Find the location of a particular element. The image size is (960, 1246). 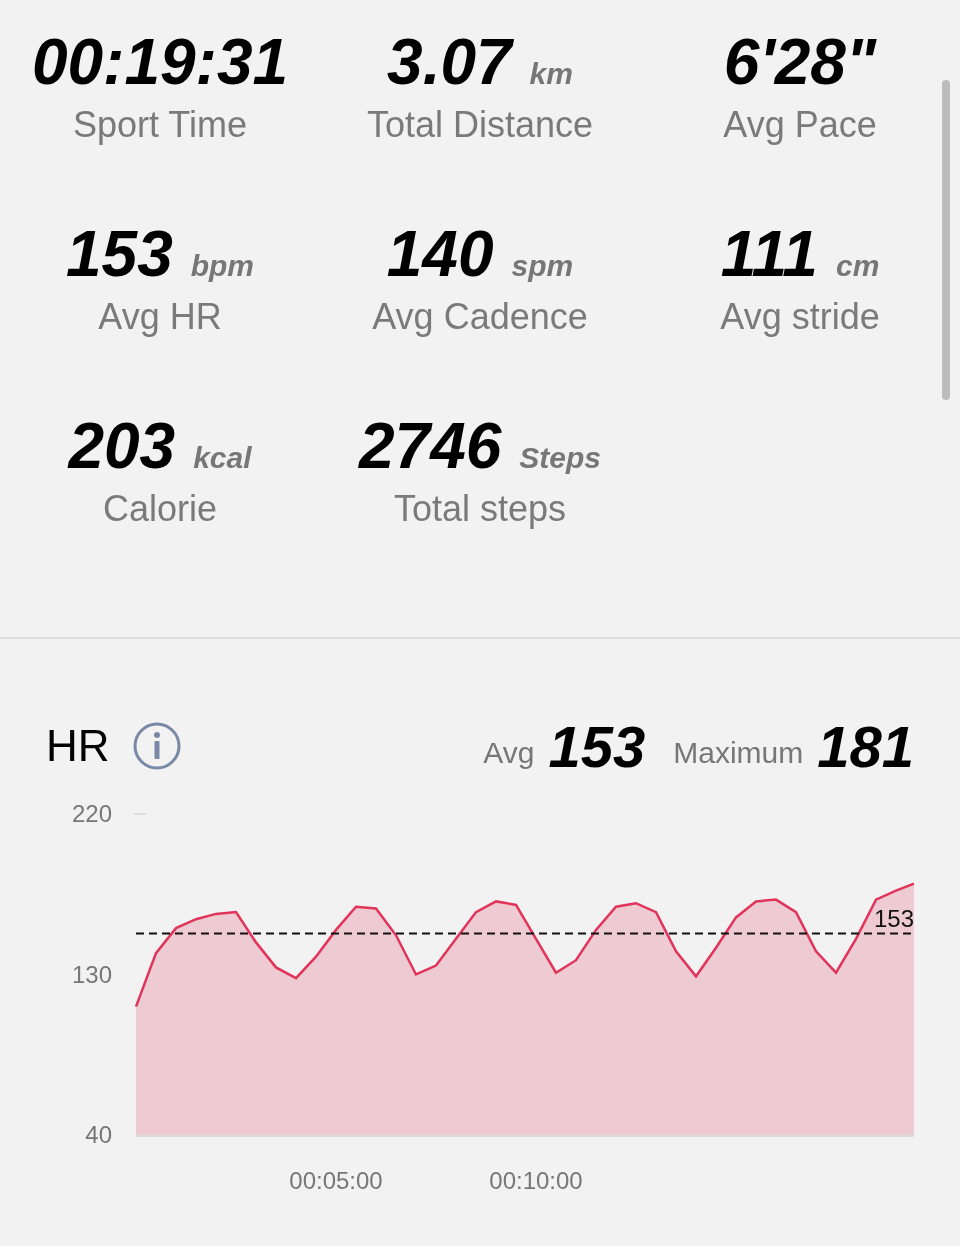

stat-value: 140 is located at coordinates (440, 254).